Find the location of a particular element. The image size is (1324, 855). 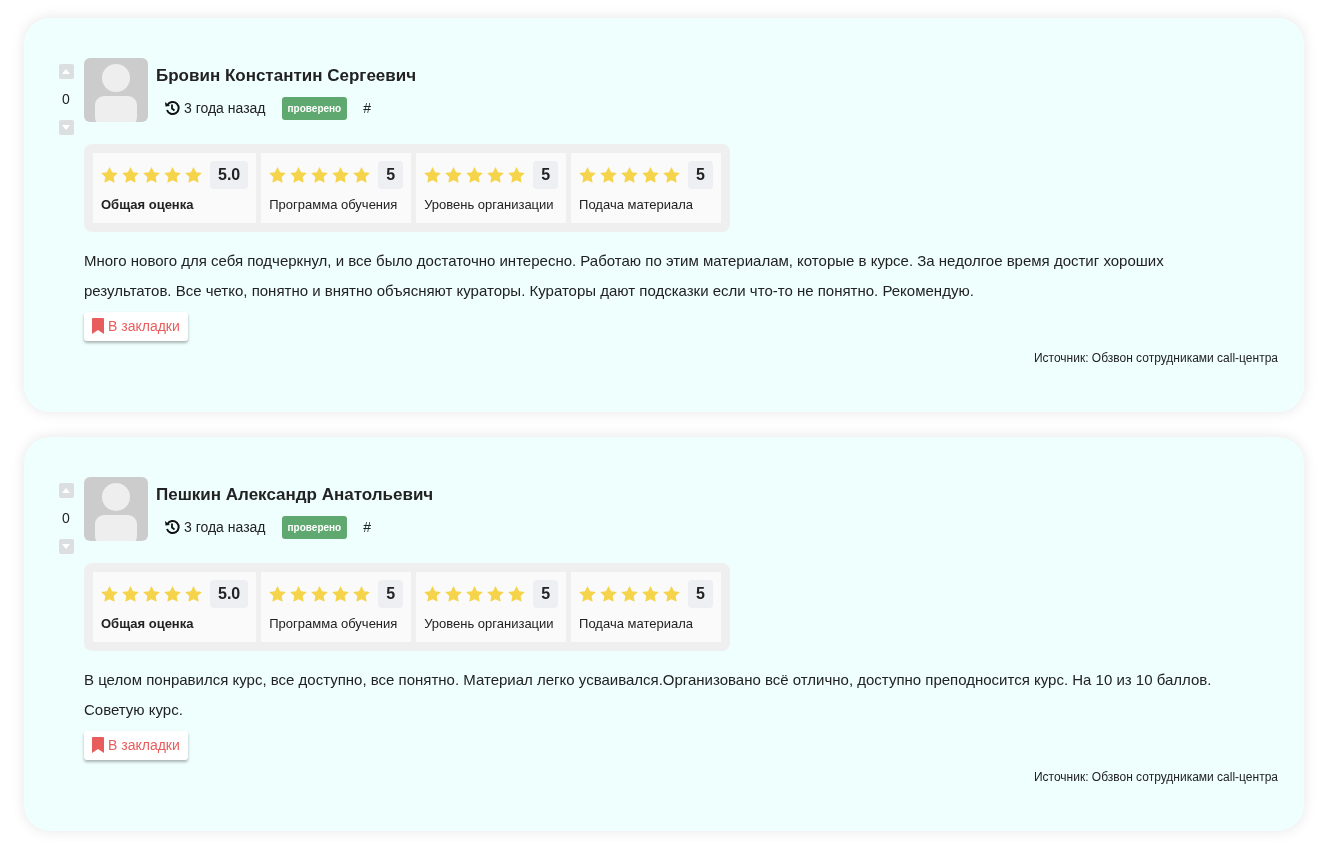

author-name: Пешкин Александр Анатольевич is located at coordinates (295, 495).